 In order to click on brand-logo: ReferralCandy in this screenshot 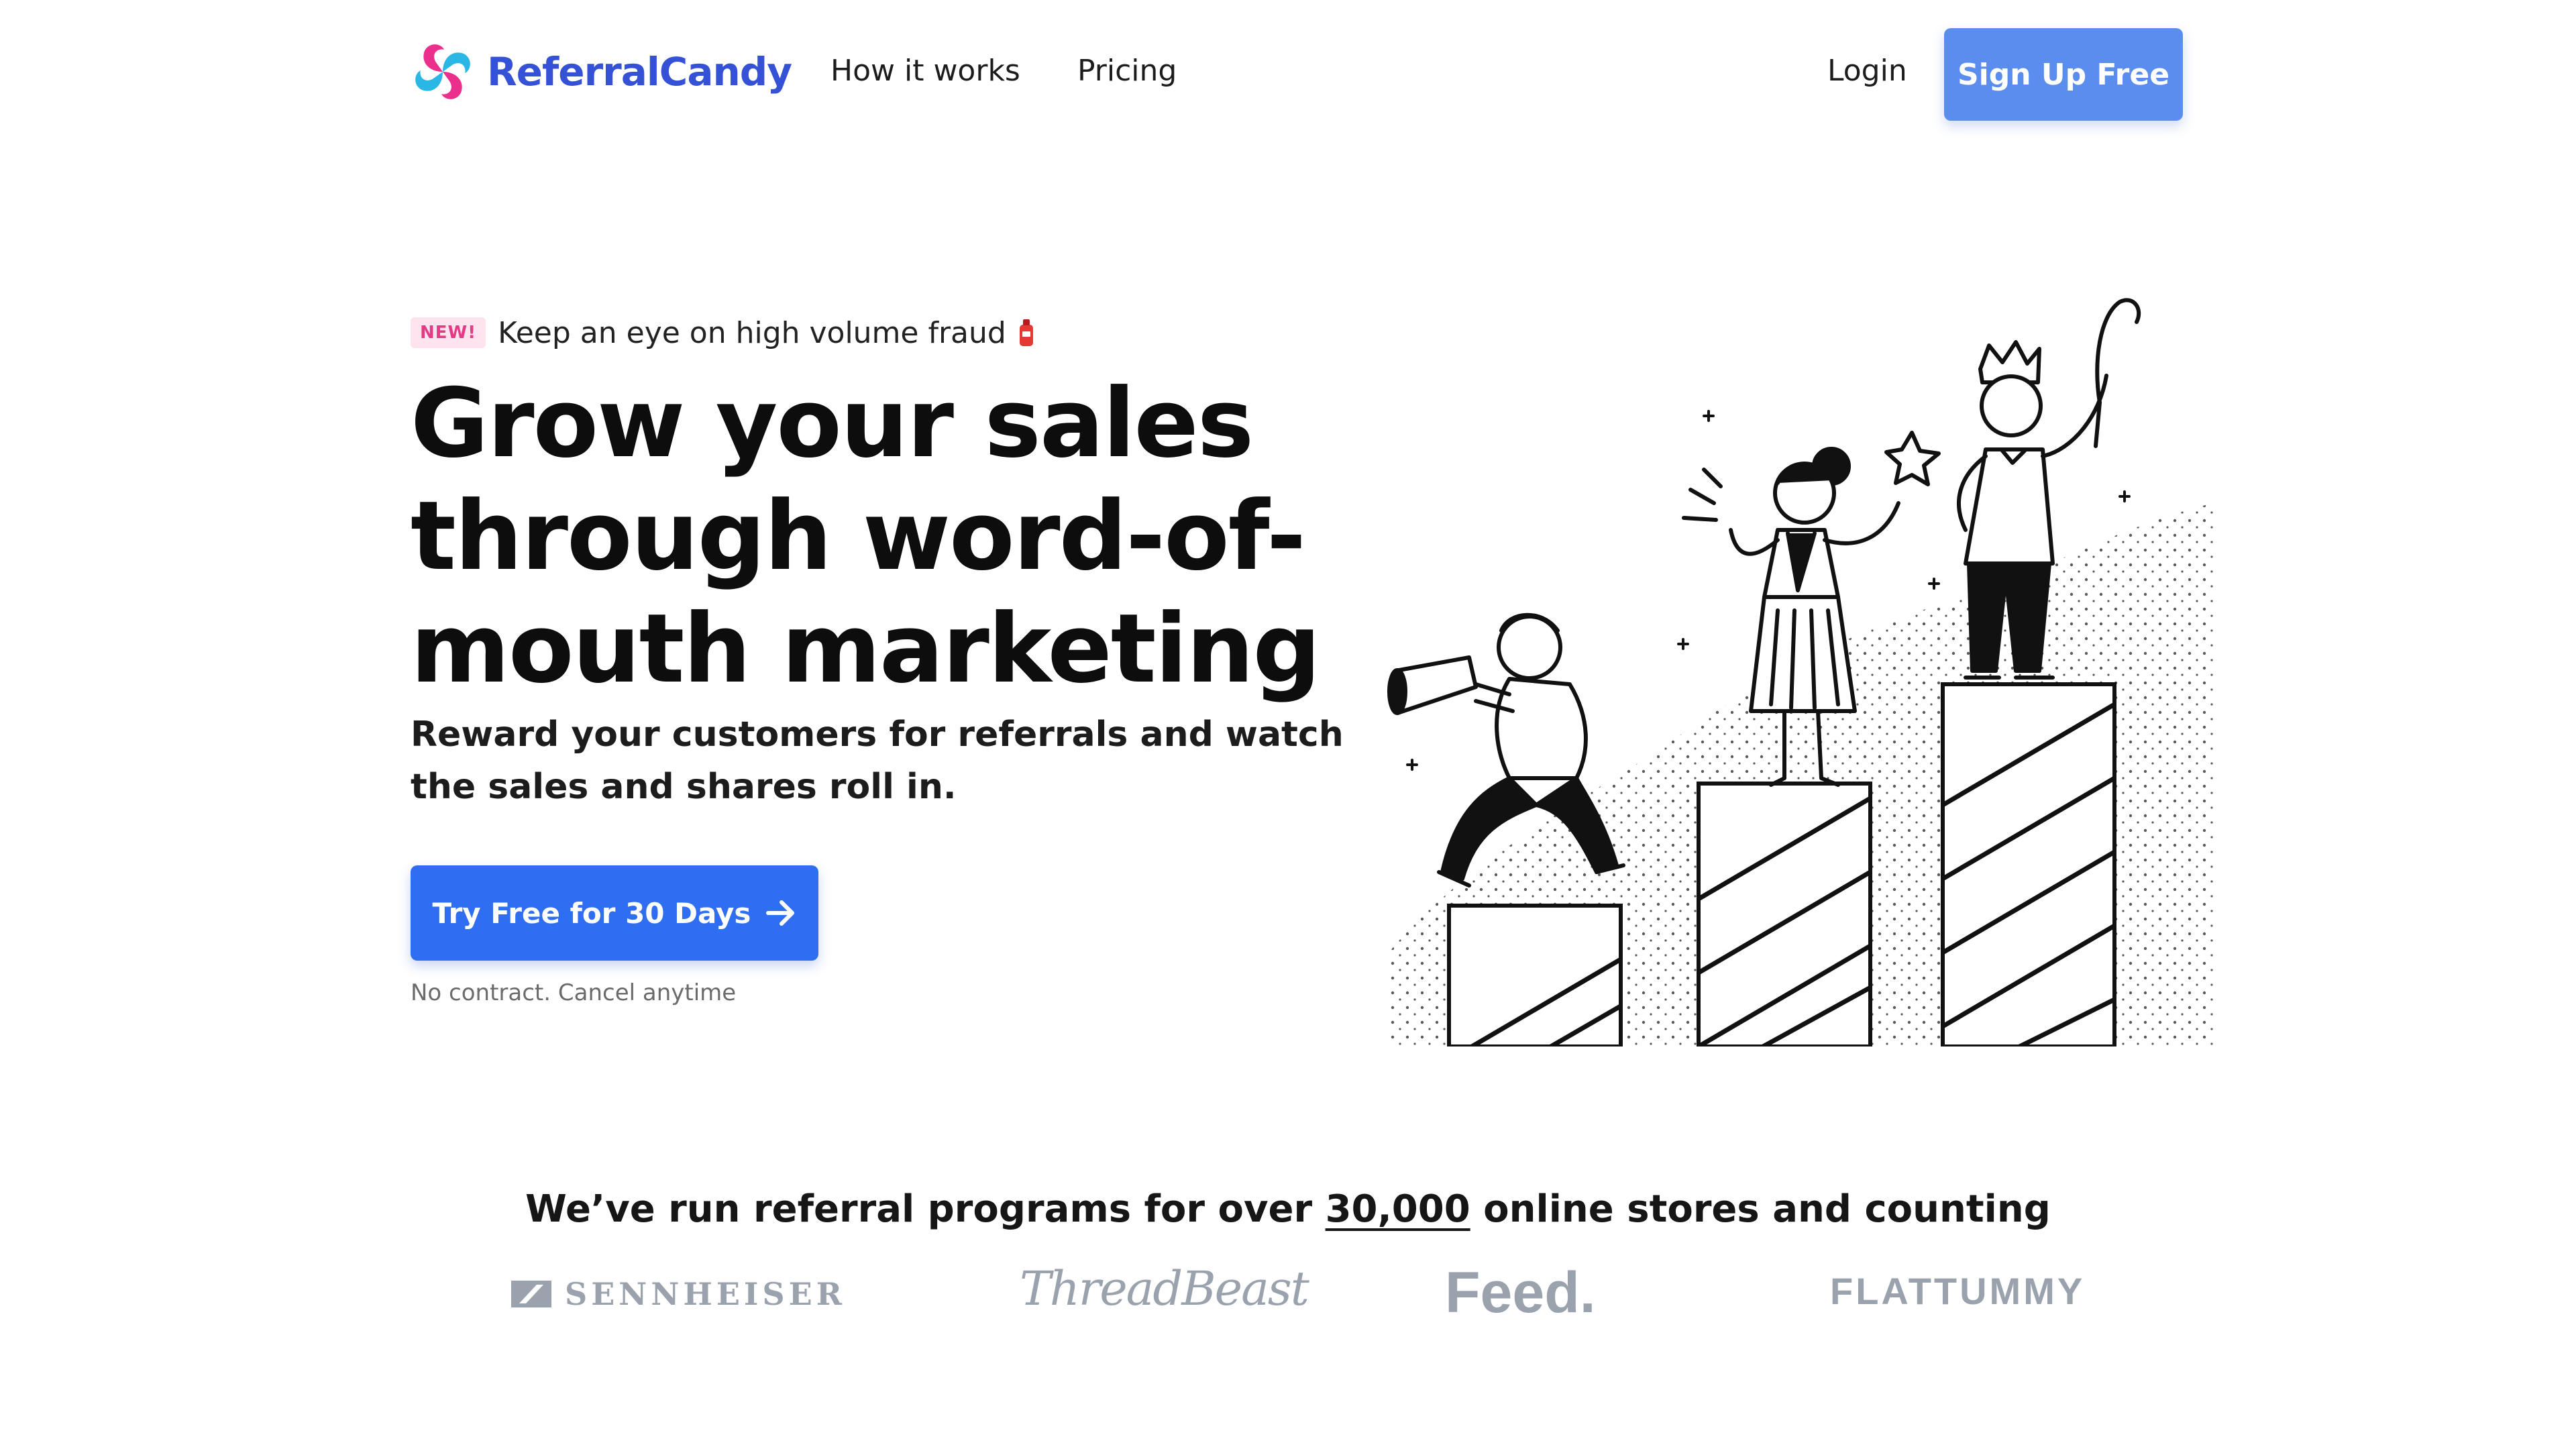, I will do `click(600, 72)`.